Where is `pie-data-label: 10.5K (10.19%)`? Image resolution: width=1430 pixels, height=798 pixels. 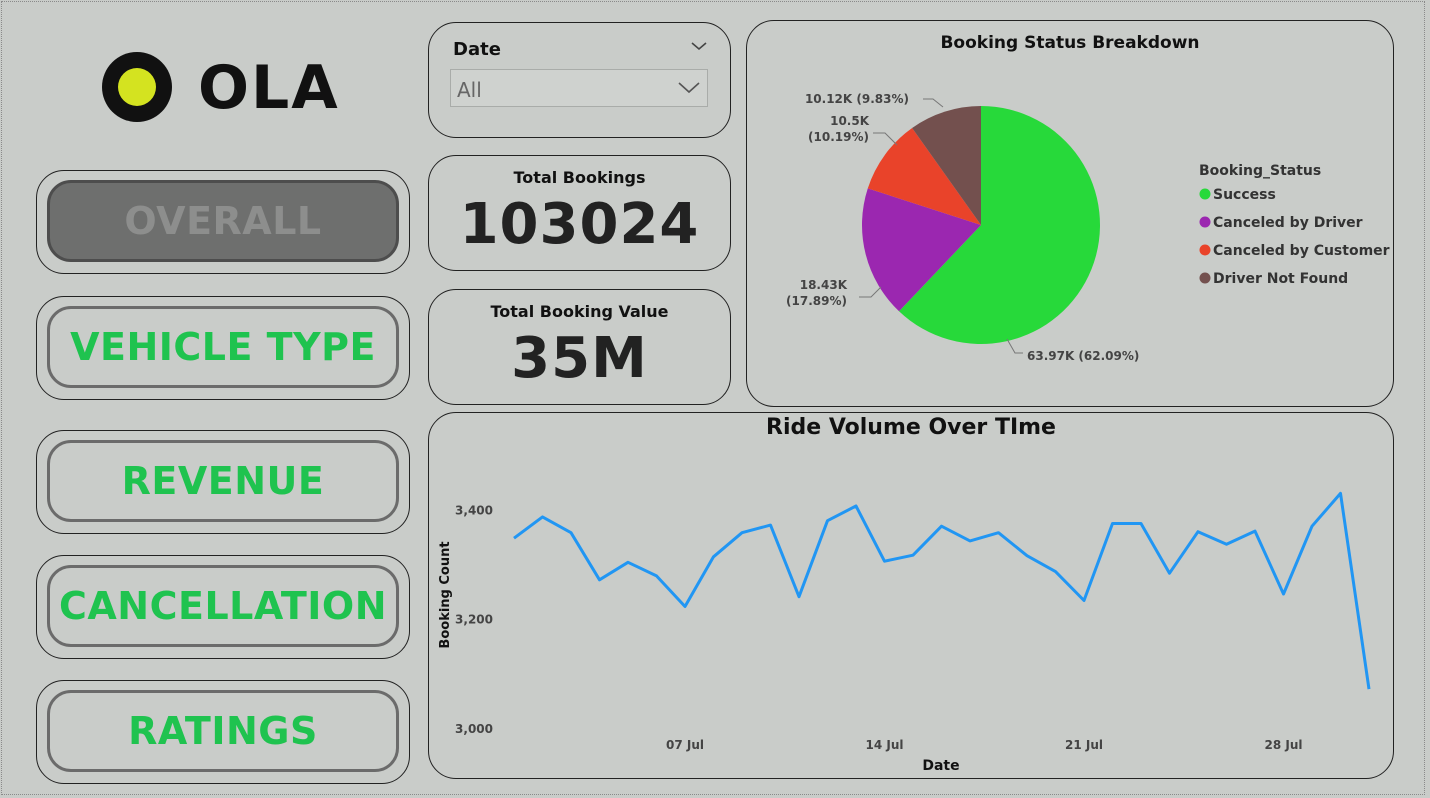 pie-data-label: 10.5K (10.19%) is located at coordinates (839, 129).